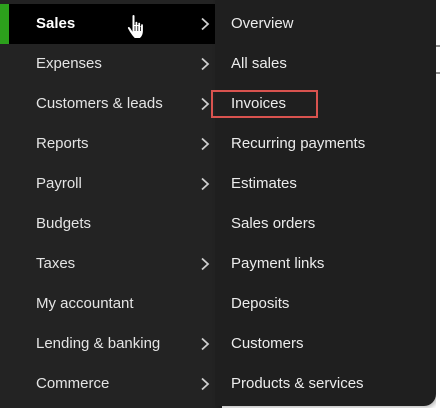  I want to click on nav-item-budgets: Budgets, so click(107, 224).